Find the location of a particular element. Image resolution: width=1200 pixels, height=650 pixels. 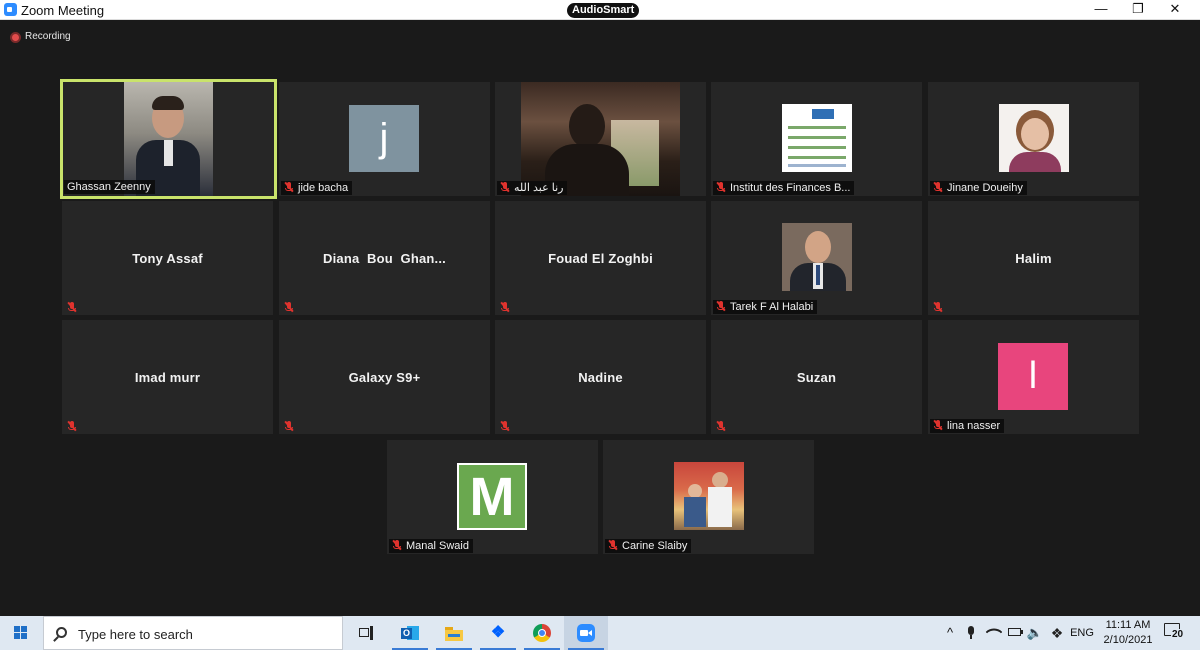

language-indicator: ENG is located at coordinates (1082, 633).